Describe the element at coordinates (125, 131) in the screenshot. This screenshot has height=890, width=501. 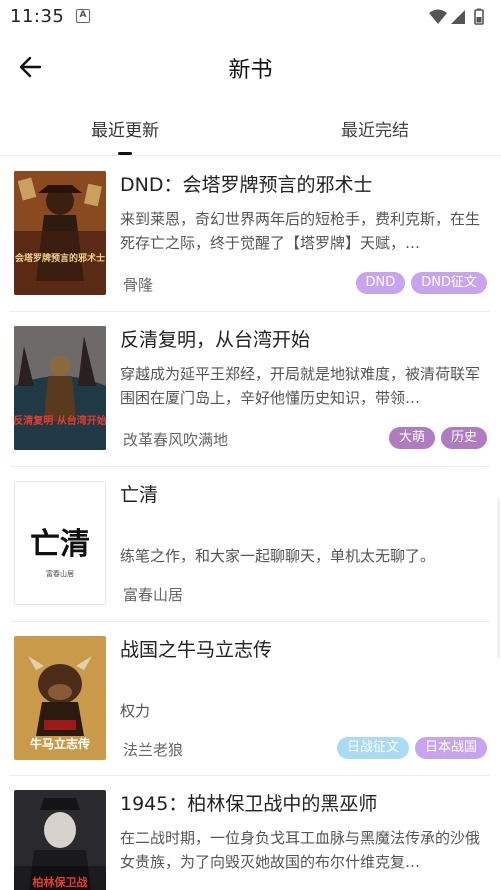
I see `tab-label: 最近更新` at that location.